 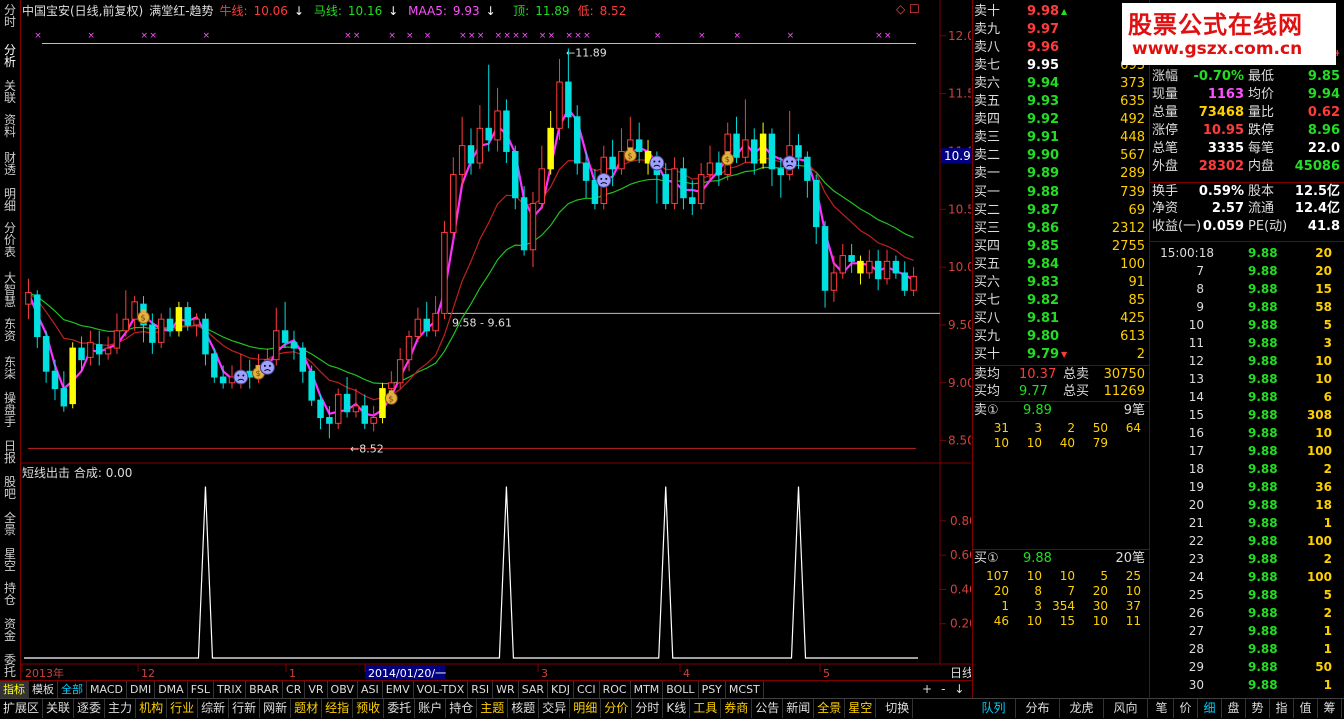 What do you see at coordinates (141, 689) in the screenshot?
I see `indicator-tab-DMI: DMI` at bounding box center [141, 689].